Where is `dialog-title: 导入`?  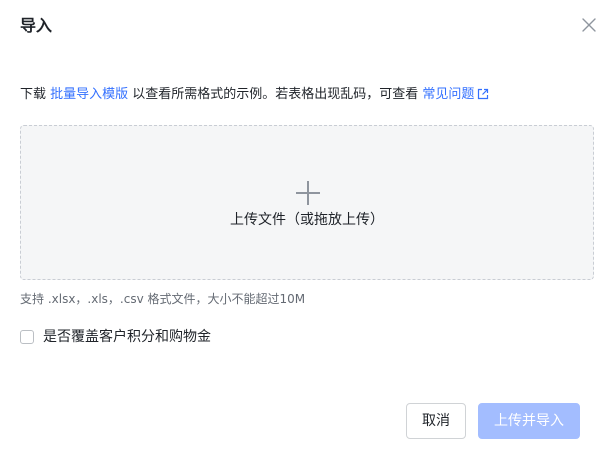 dialog-title: 导入 is located at coordinates (36, 25).